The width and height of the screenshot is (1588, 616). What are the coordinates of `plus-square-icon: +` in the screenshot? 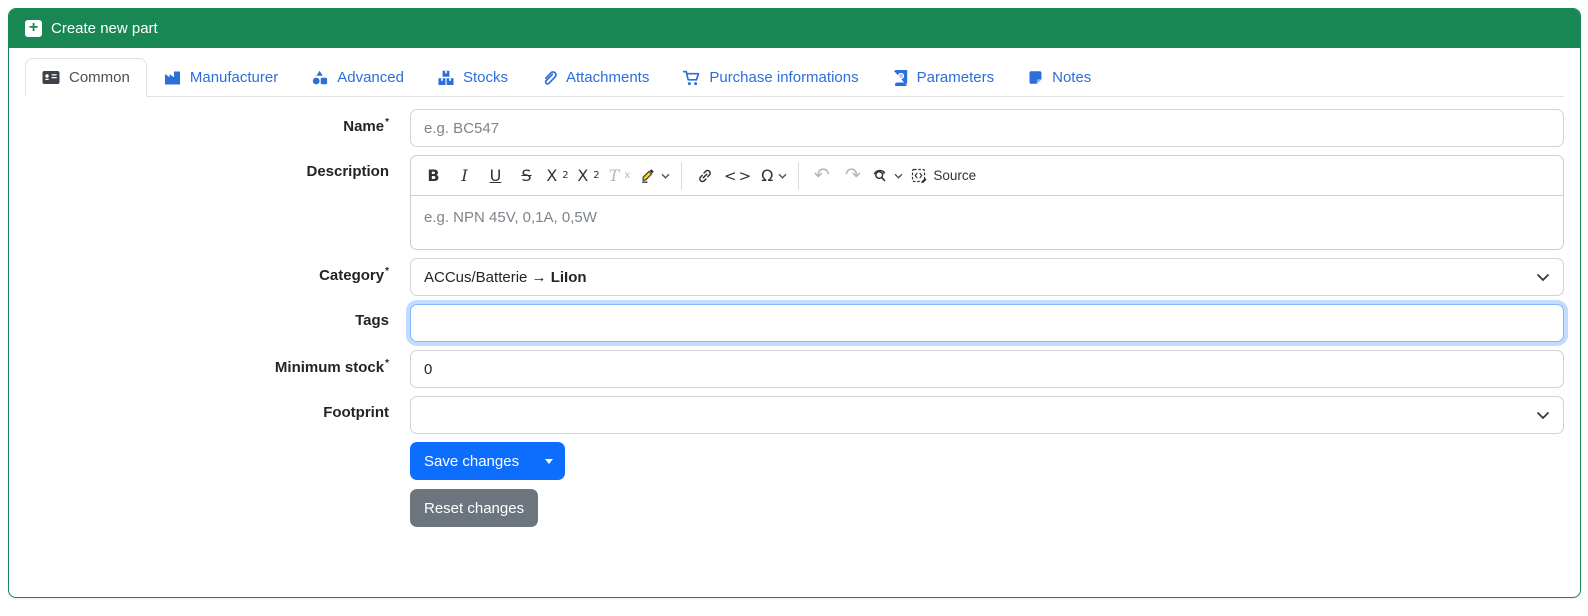 It's located at (33, 28).